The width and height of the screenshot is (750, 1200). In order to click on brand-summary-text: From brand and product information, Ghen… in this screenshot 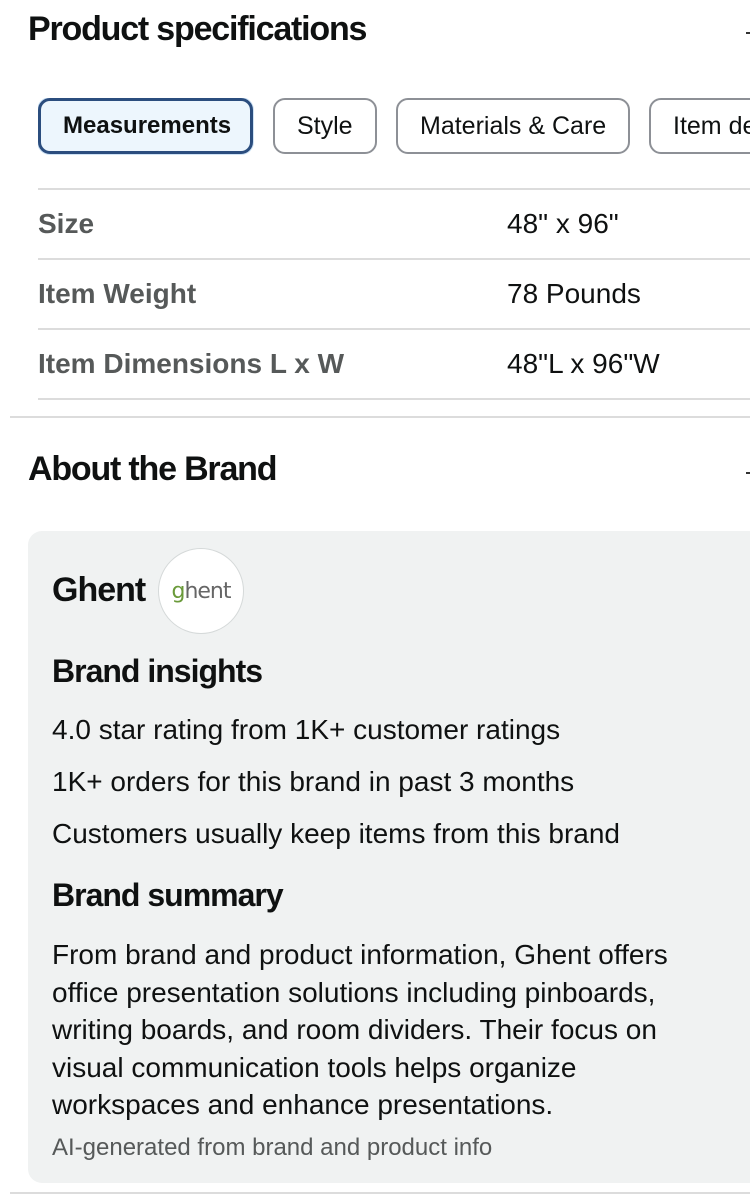, I will do `click(360, 1029)`.